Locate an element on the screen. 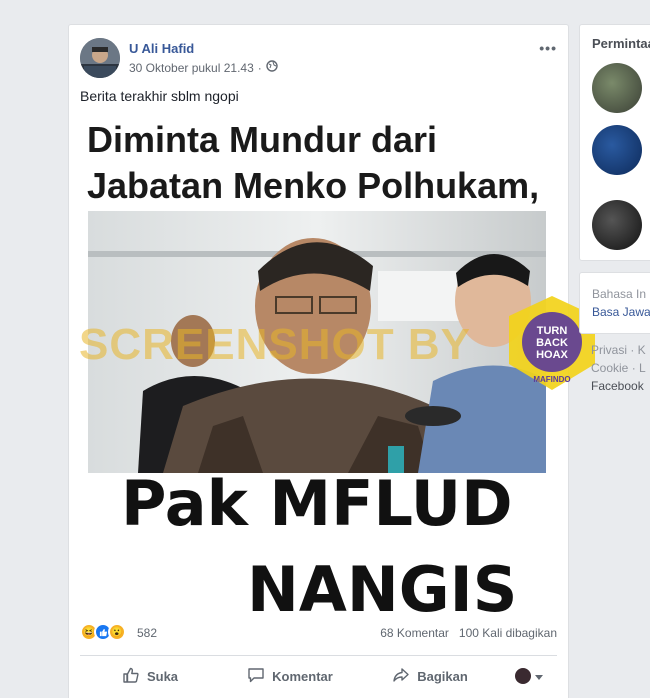  comment-button: Komentar is located at coordinates (290, 676).